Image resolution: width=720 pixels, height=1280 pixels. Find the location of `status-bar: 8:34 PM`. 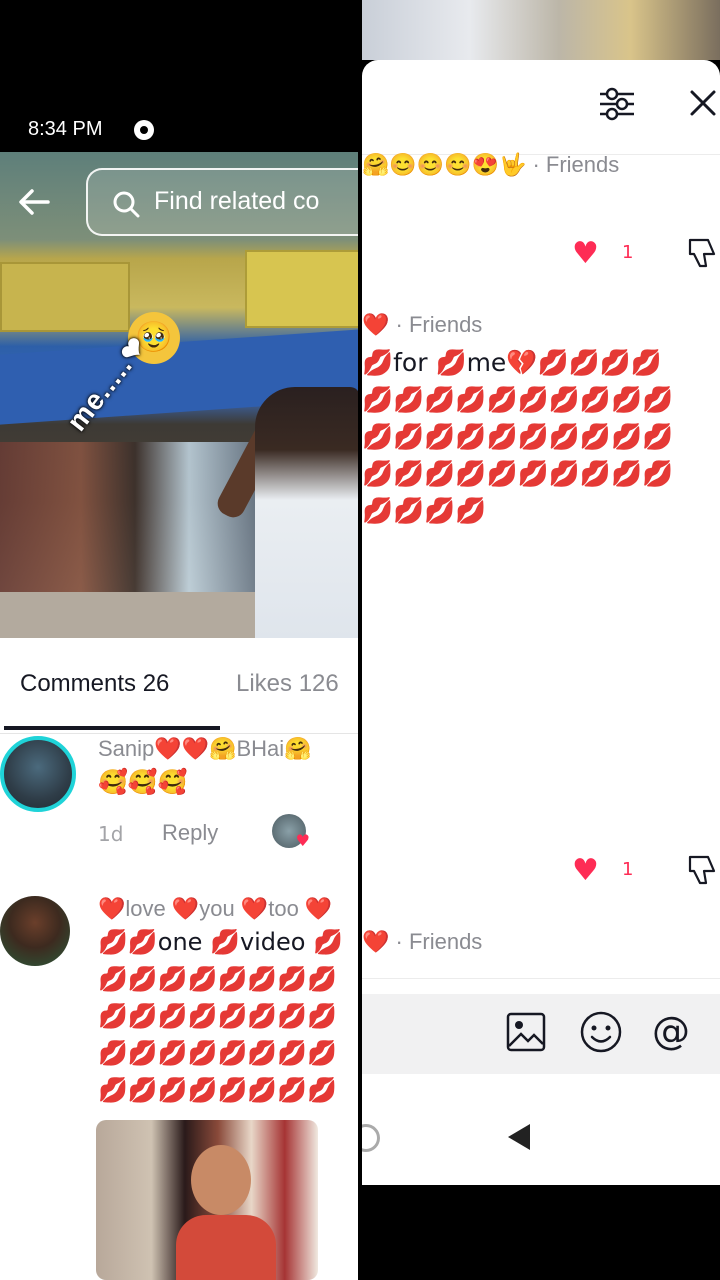

status-bar: 8:34 PM is located at coordinates (180, 76).